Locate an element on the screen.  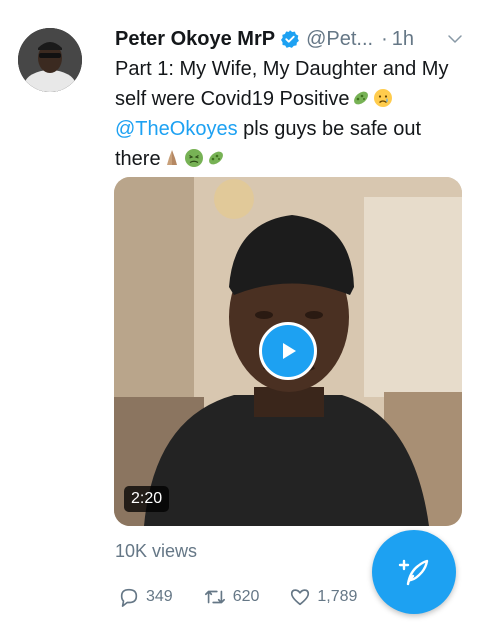
action-bar: 349 620 1,789 is located at coordinates (252, 597).